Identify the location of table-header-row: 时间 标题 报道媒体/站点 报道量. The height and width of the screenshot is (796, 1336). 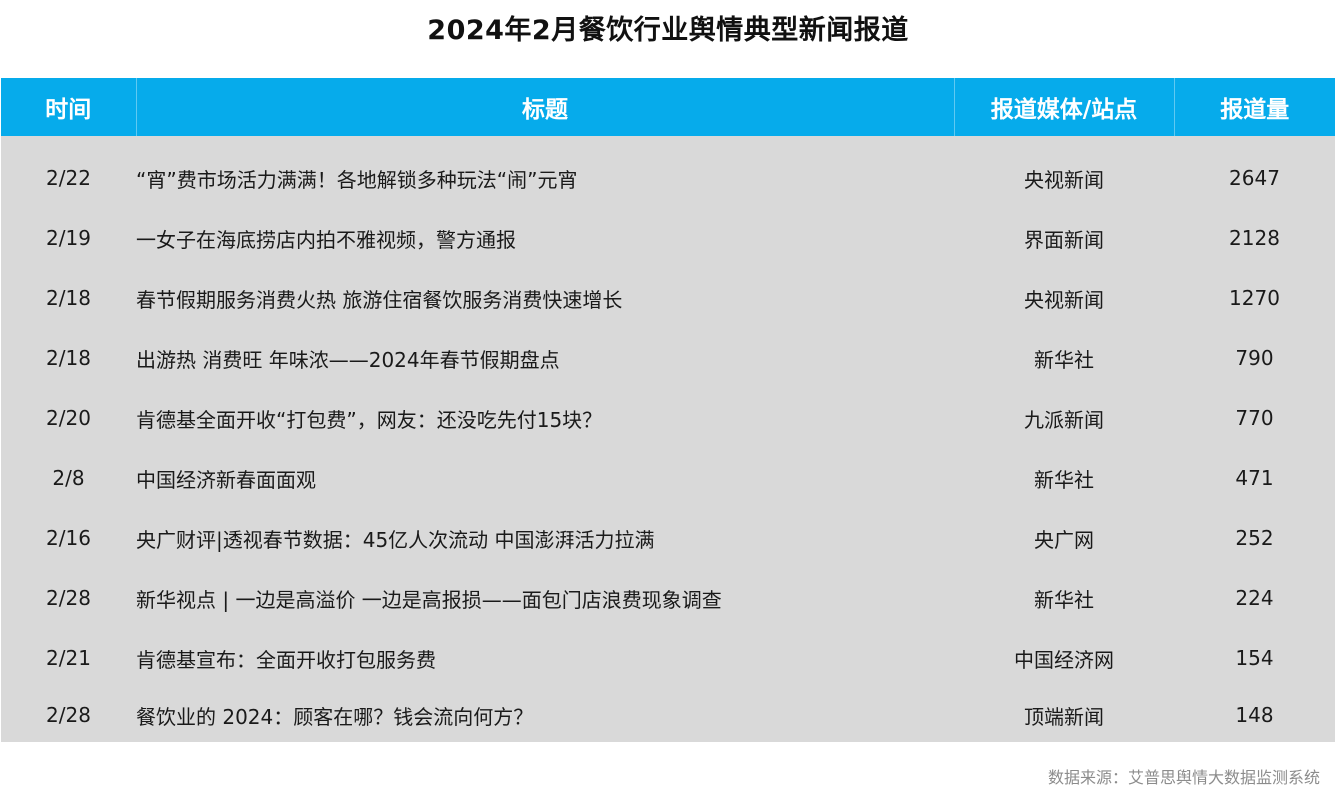
(668, 107).